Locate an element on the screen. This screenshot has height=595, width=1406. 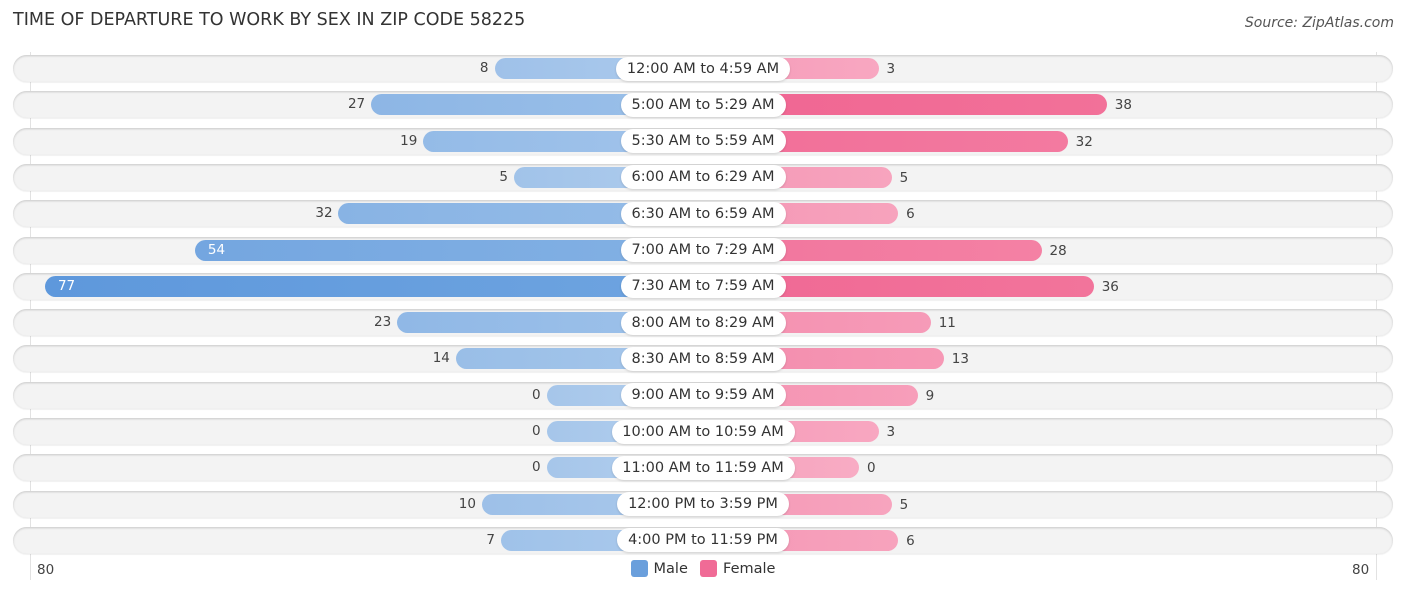
category-label: 8:30 AM to 8:59 AM is located at coordinates (703, 358).